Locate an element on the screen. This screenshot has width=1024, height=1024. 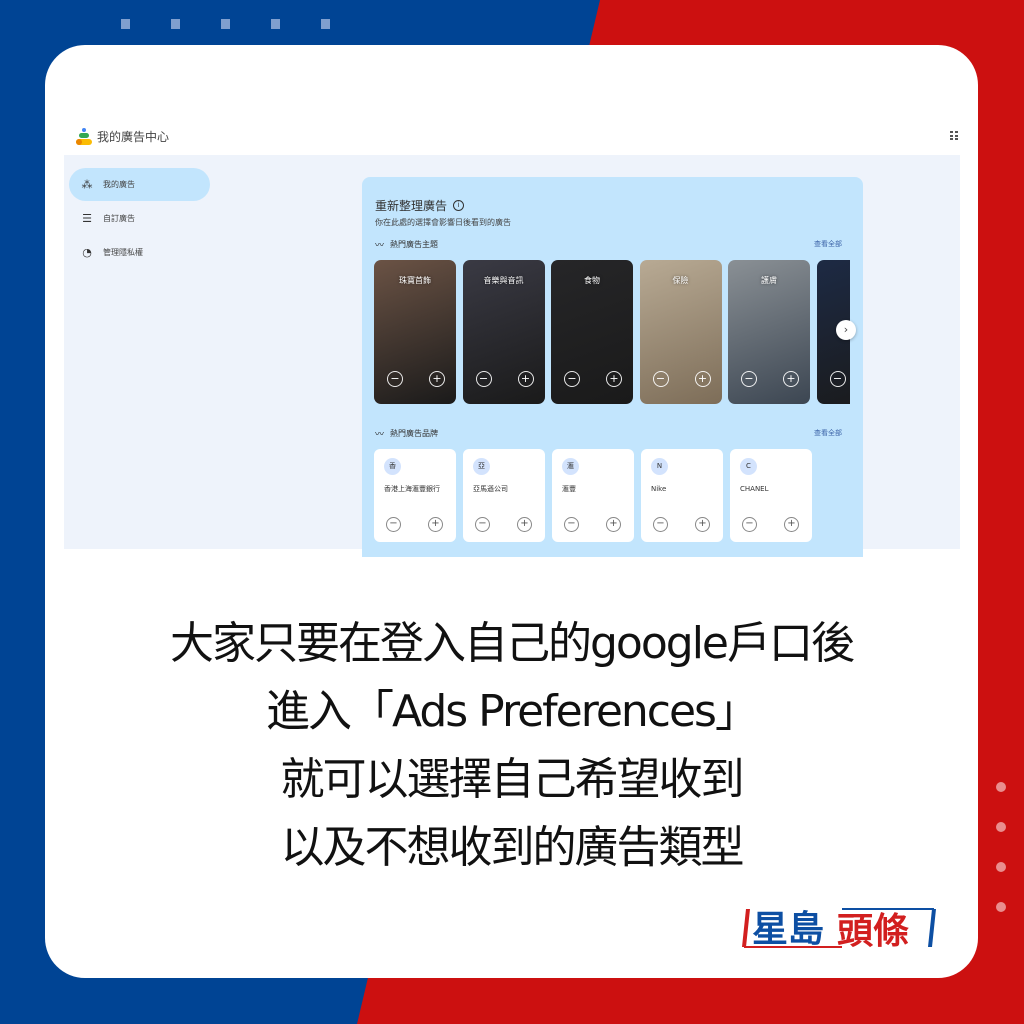
sidebar-item-customize-ads: ☰ 自訂廣告 is located at coordinates (139, 218).